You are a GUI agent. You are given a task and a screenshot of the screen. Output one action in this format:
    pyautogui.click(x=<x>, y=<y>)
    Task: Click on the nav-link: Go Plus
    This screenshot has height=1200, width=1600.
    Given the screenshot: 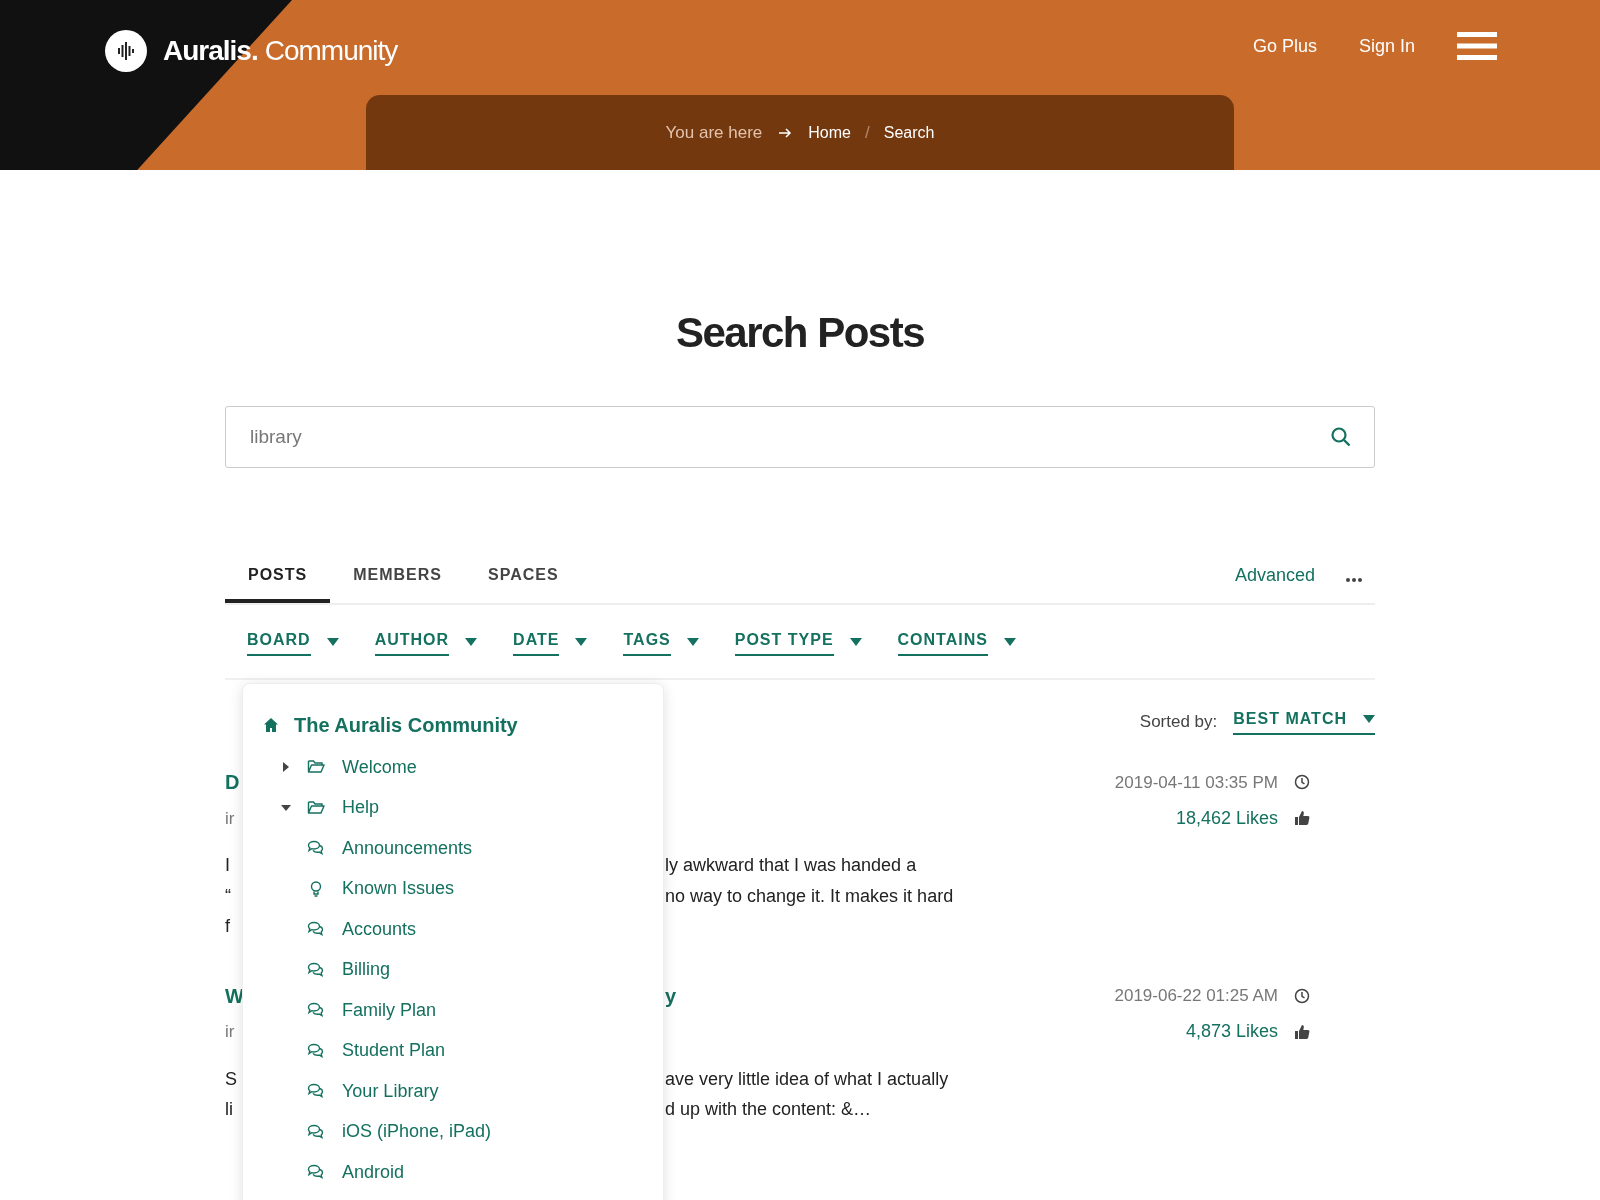 What is the action you would take?
    pyautogui.click(x=1284, y=46)
    